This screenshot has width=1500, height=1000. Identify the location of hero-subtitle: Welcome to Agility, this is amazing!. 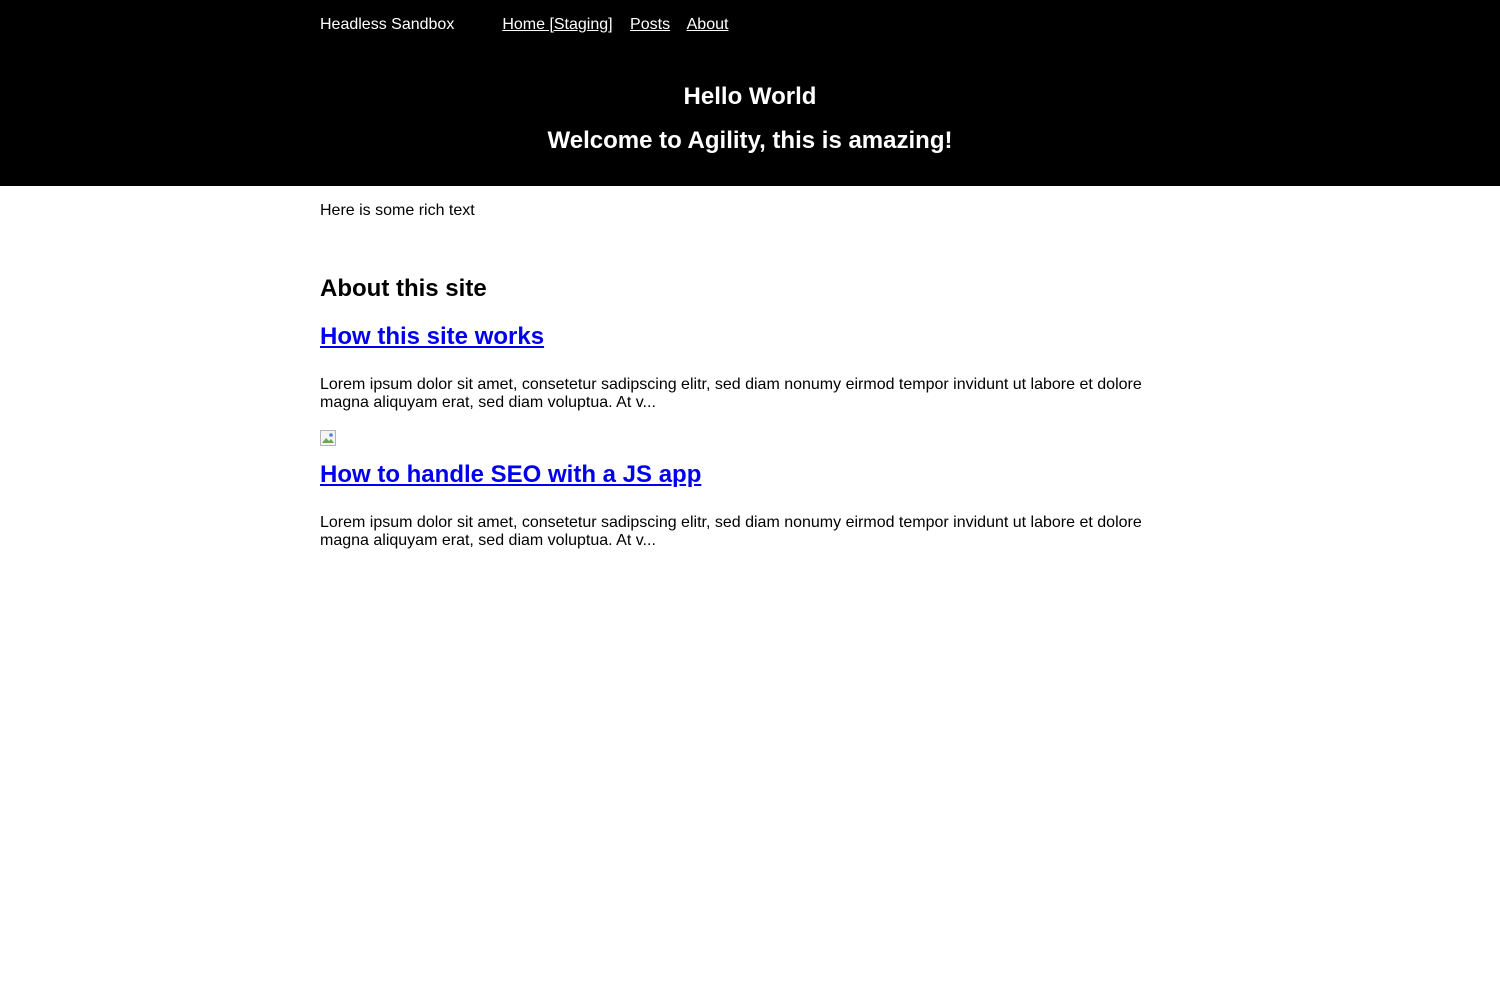
(750, 140).